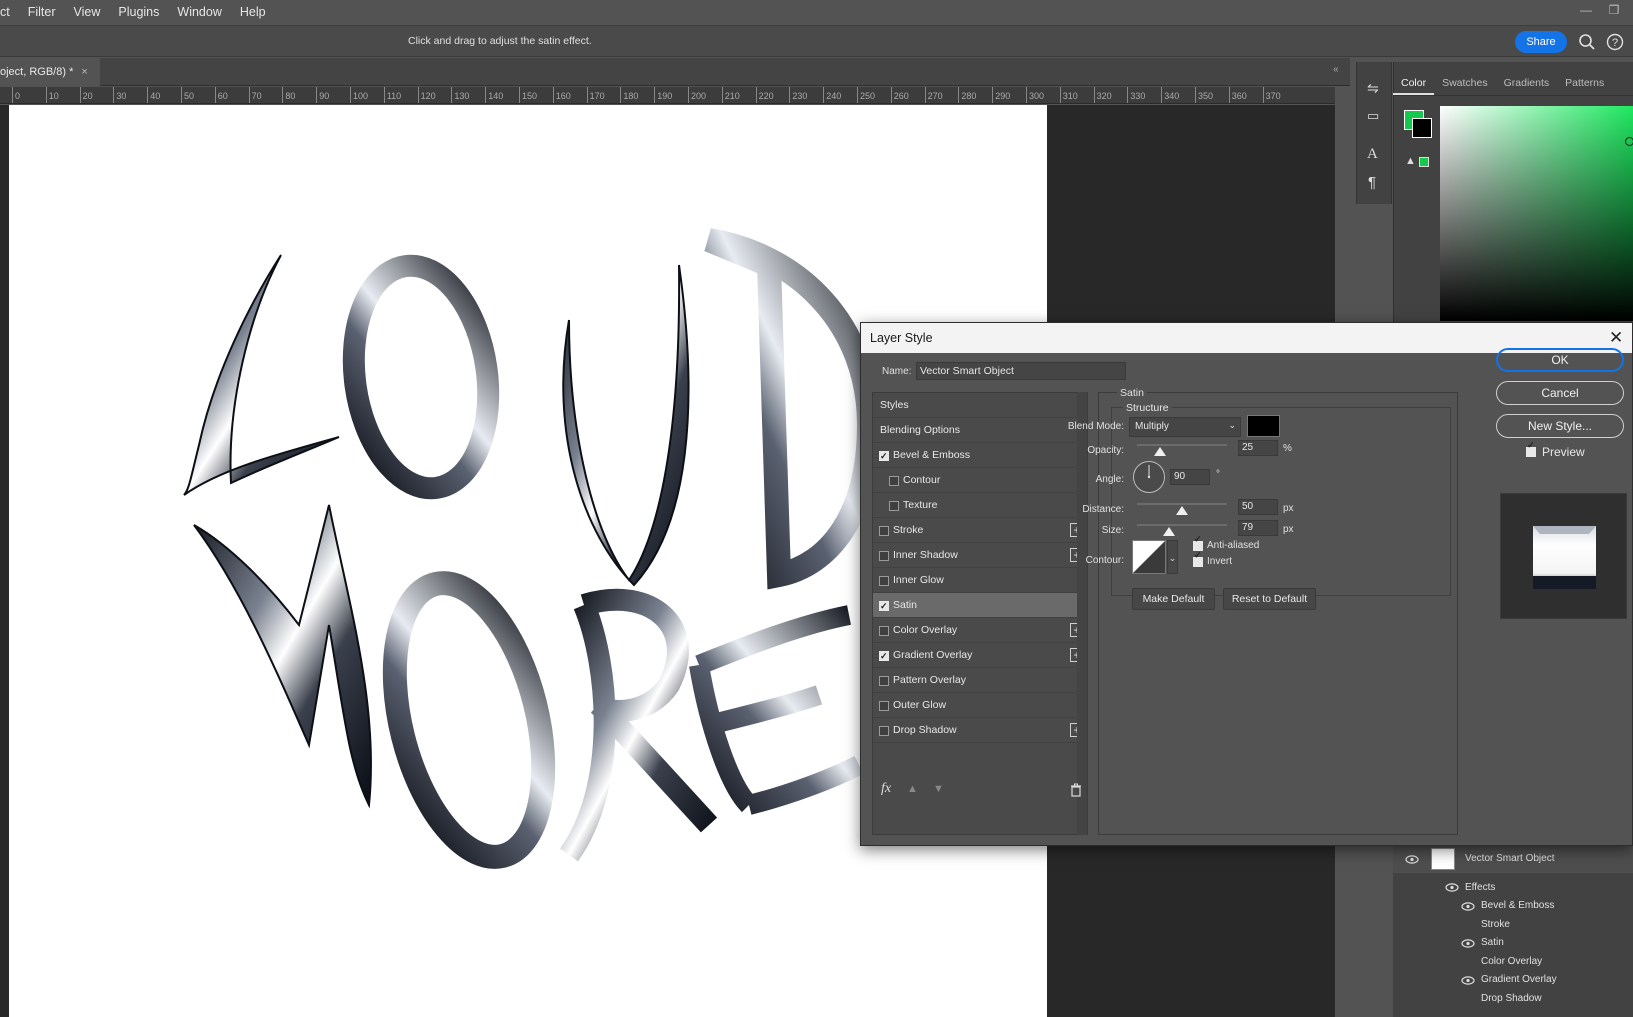 Image resolution: width=1633 pixels, height=1017 pixels. Describe the element at coordinates (1373, 88) in the screenshot. I see `history-icon: ⇋` at that location.